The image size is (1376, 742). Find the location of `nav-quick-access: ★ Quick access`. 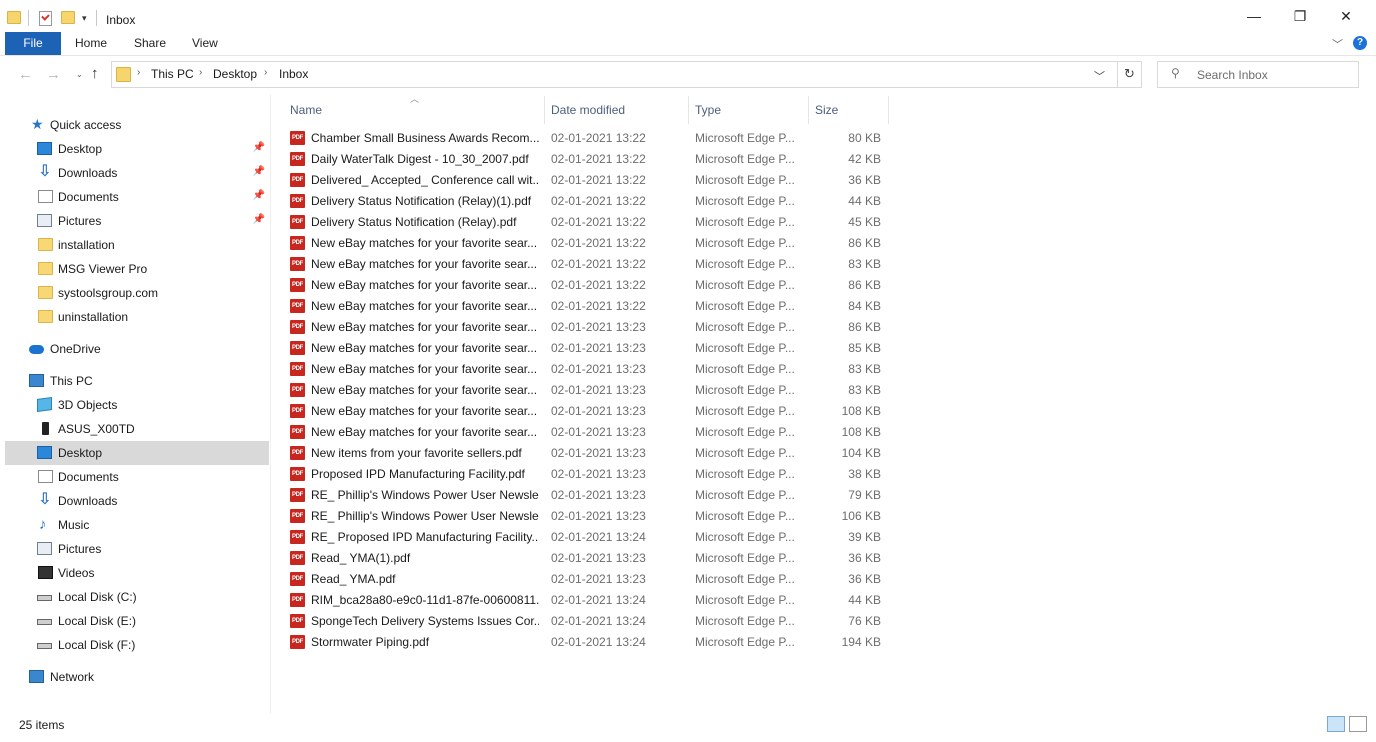

nav-quick-access: ★ Quick access is located at coordinates (137, 125).